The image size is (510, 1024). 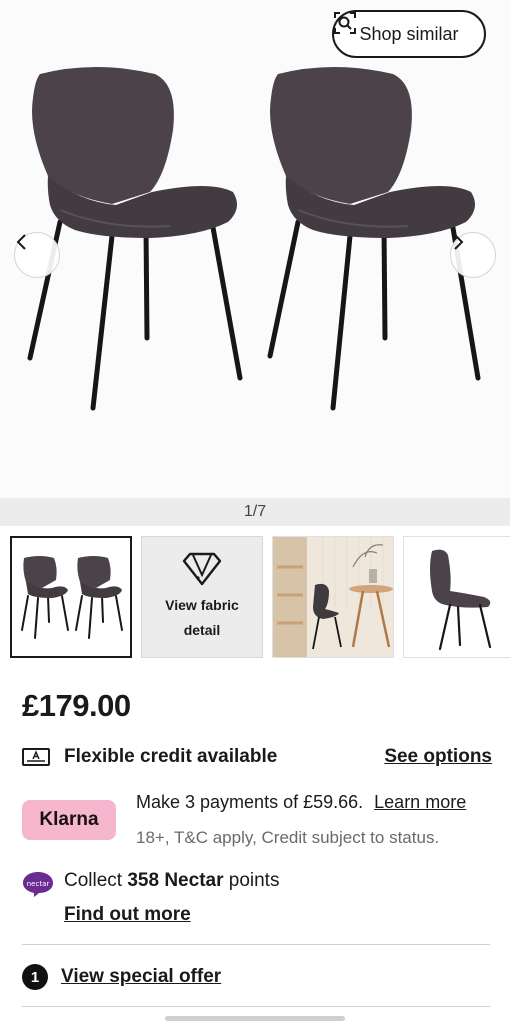 I want to click on chair-left, so click(x=135, y=239).